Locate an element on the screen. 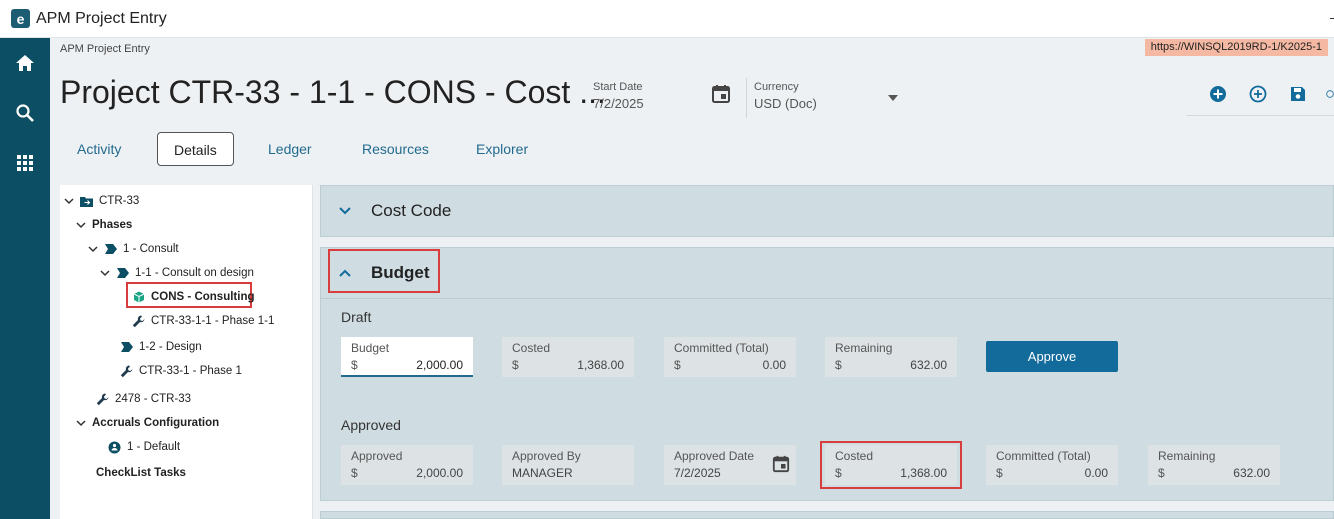 The image size is (1334, 519). tree-label: CheckList Tasks is located at coordinates (141, 473).